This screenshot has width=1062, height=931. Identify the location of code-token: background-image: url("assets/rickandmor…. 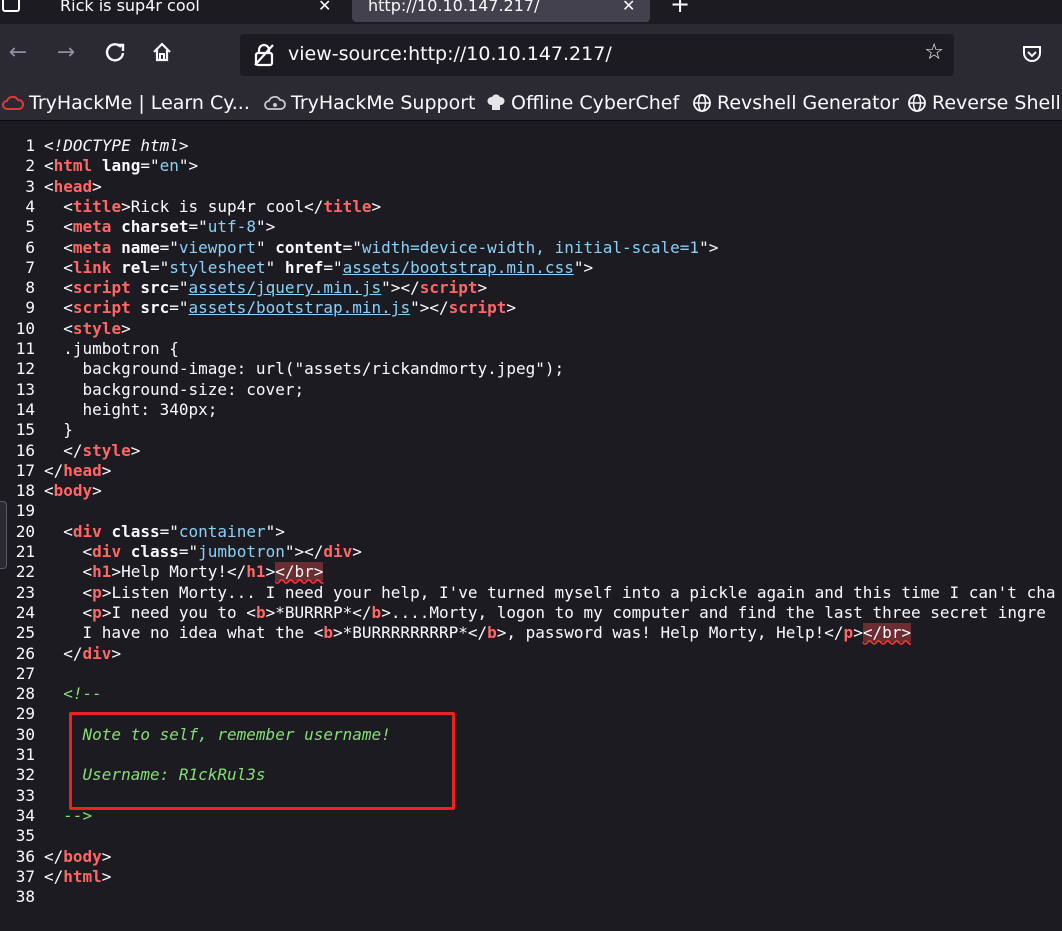
(304, 369).